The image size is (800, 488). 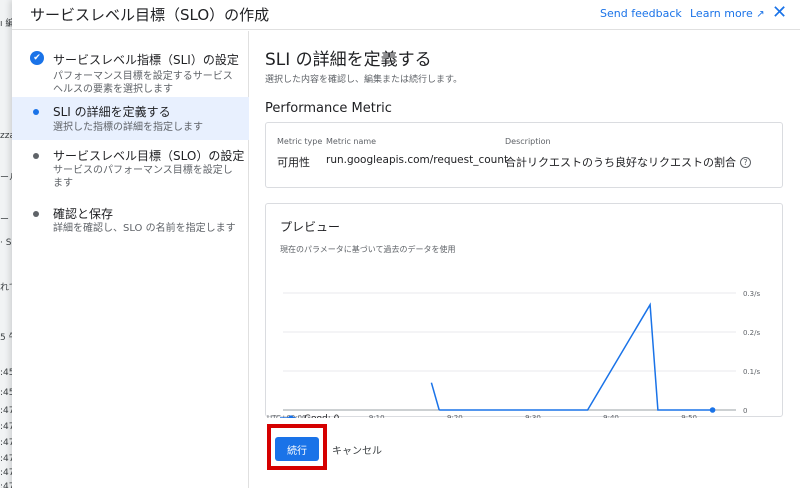 I want to click on step-title: サービスレベル目標（SLO）の設定, so click(x=149, y=156).